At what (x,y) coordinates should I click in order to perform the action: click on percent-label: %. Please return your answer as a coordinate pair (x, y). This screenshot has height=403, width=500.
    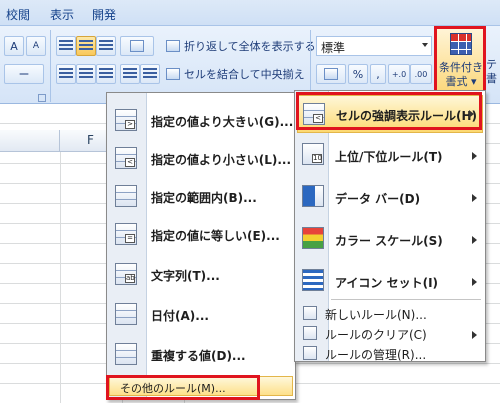
    Looking at the image, I should click on (358, 74).